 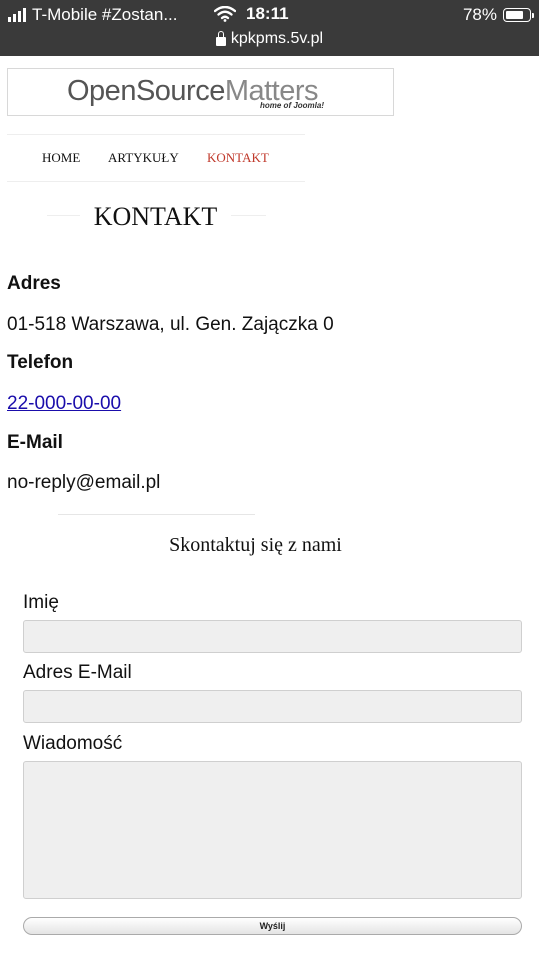 What do you see at coordinates (34, 283) in the screenshot?
I see `address-label: Adres` at bounding box center [34, 283].